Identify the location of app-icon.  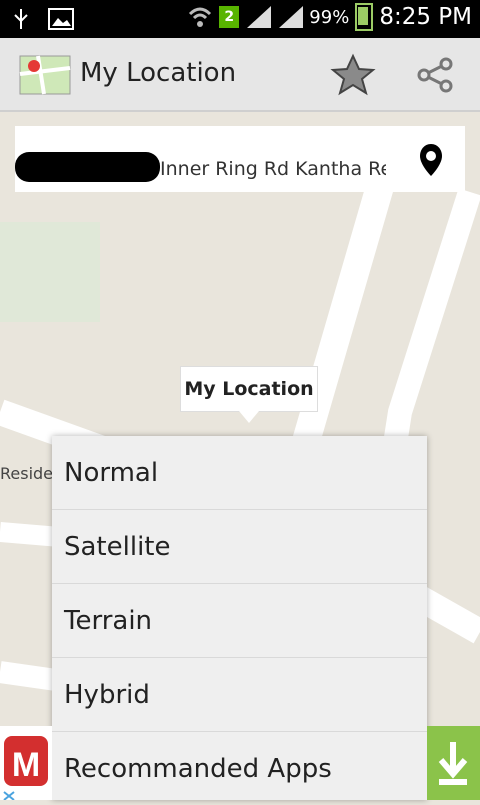
(45, 74).